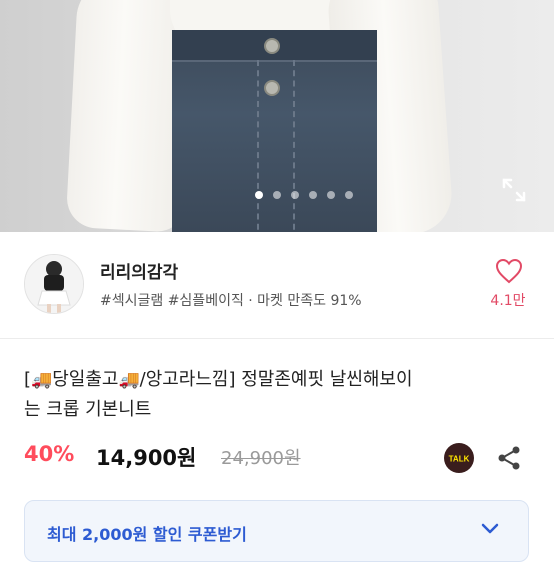 The width and height of the screenshot is (554, 562). I want to click on heart-icon, so click(509, 271).